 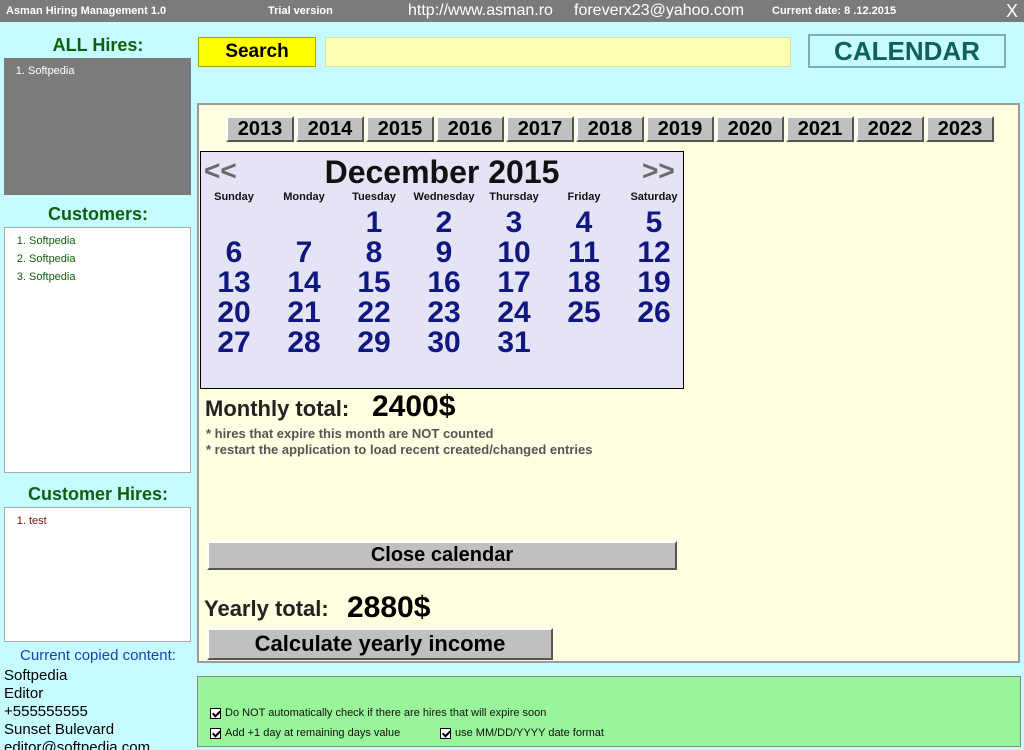 What do you see at coordinates (98, 214) in the screenshot?
I see `customers-heading: Customers:` at bounding box center [98, 214].